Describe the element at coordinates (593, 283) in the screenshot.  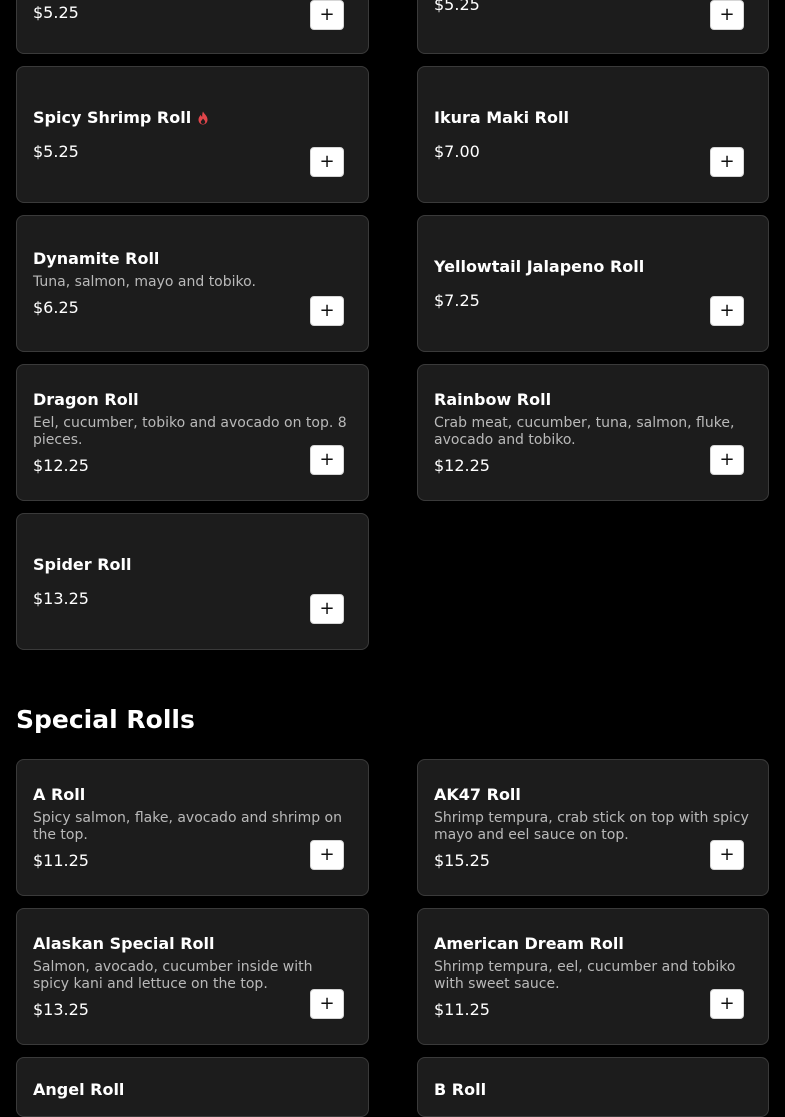
I see `menu-item-card: Yellowtail Jalapeno Roll $7.25 +` at that location.